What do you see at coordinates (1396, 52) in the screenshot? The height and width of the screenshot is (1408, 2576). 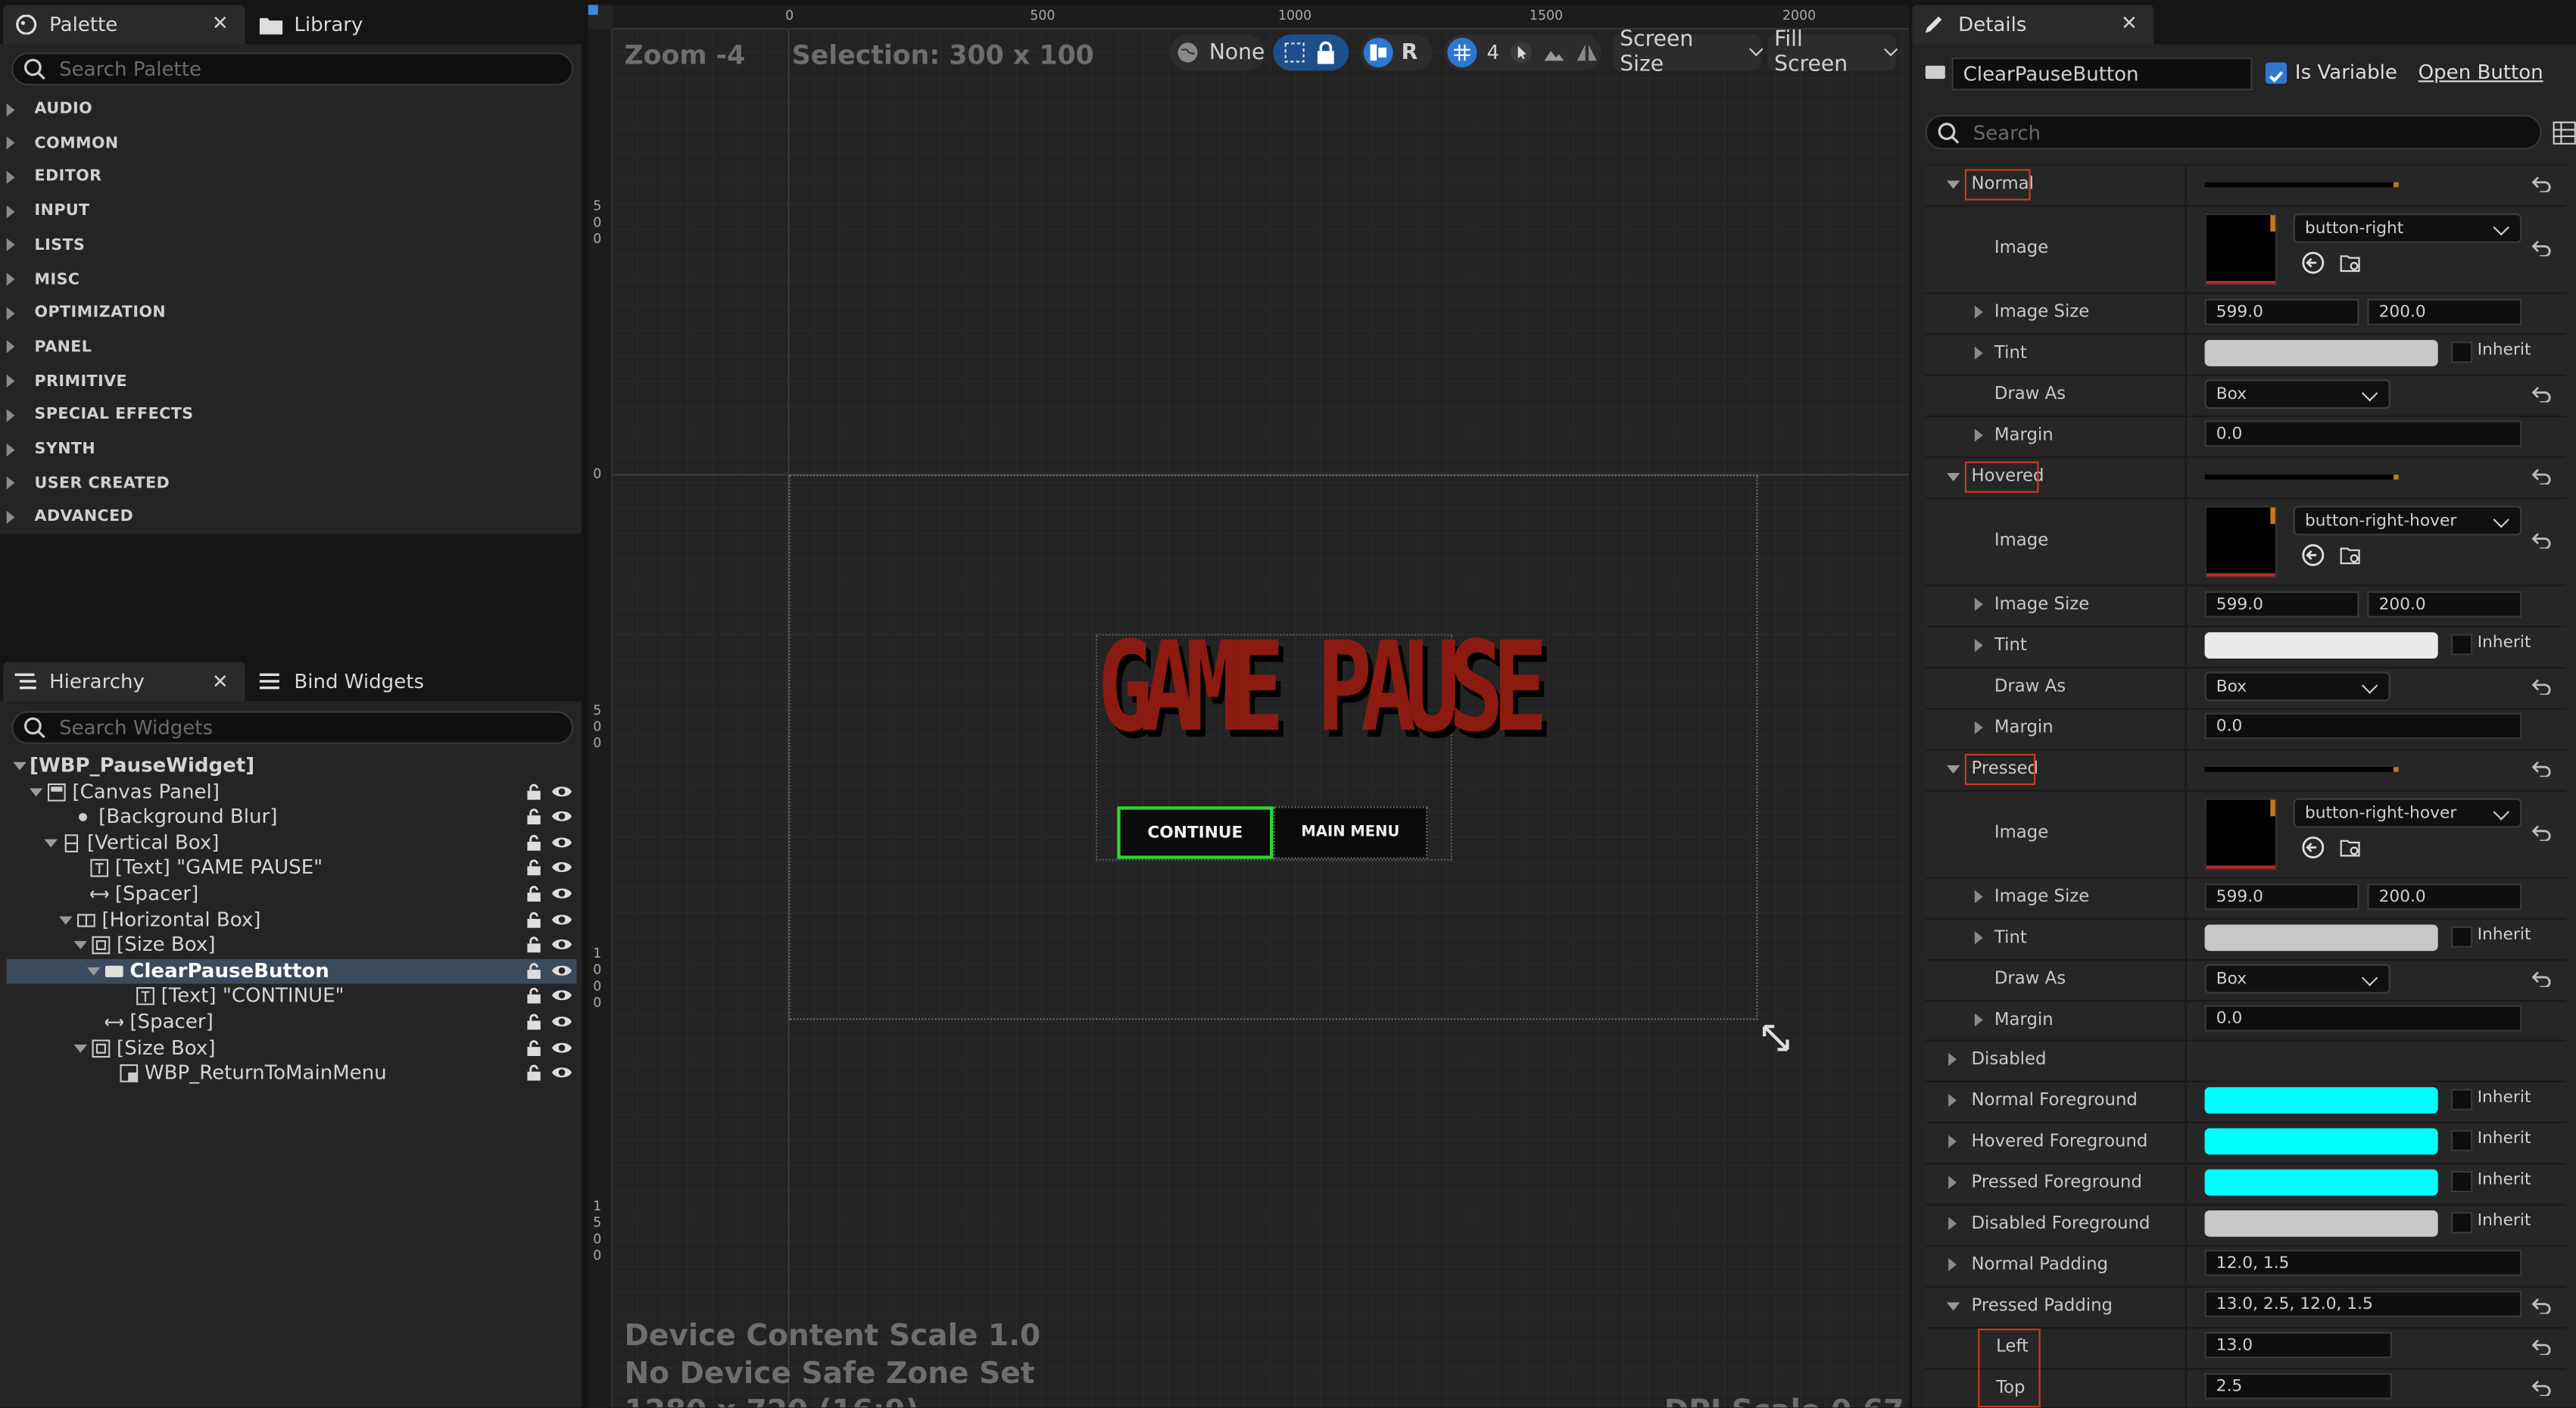 I see `respect-locks-group: R` at bounding box center [1396, 52].